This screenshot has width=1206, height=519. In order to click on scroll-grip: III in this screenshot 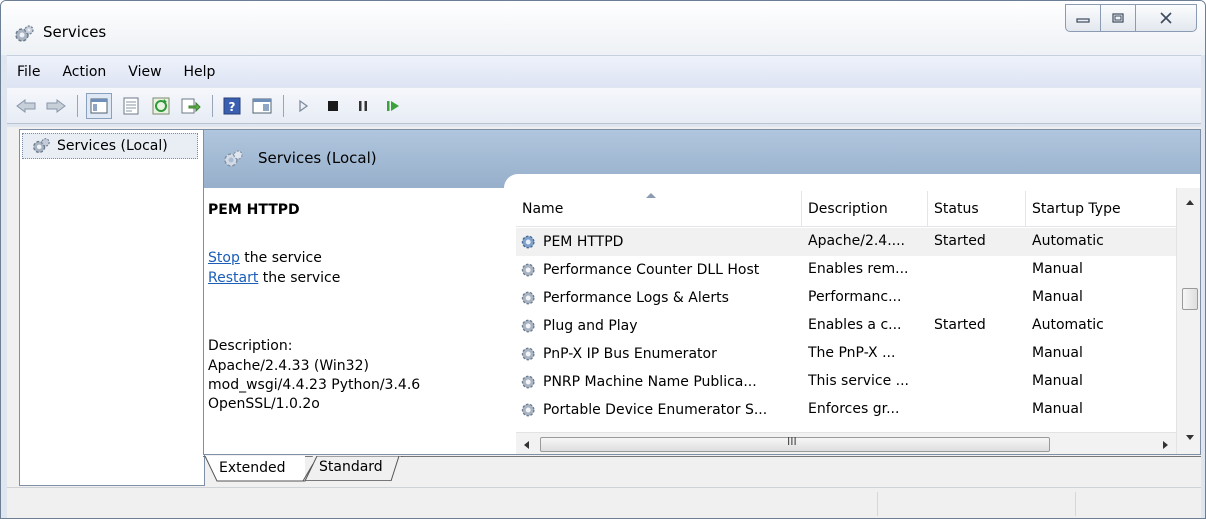, I will do `click(792, 441)`.